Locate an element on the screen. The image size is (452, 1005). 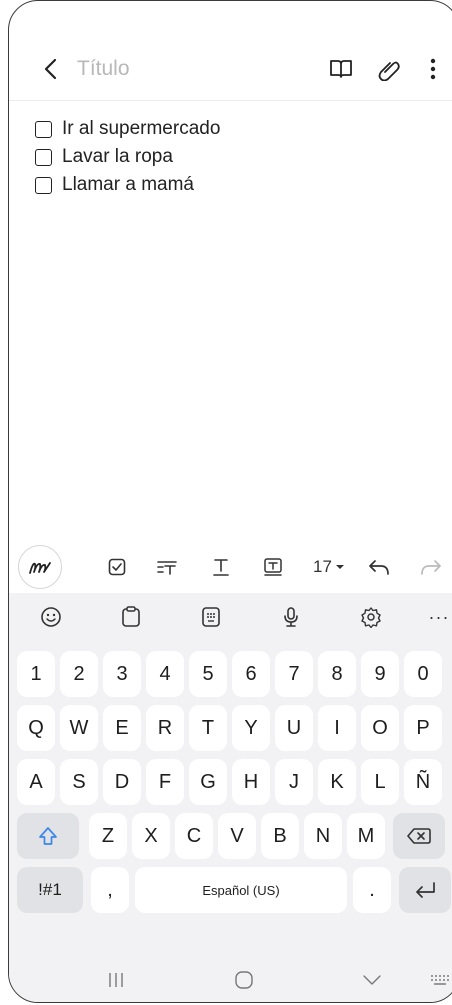
redo-button is located at coordinates (431, 567).